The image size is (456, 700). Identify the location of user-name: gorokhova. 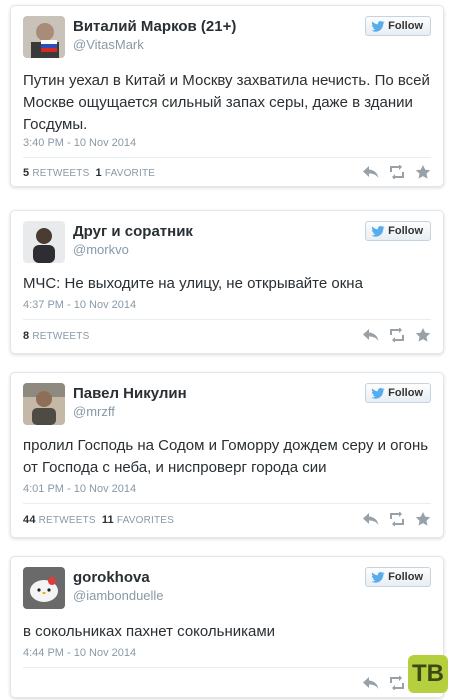
(111, 577).